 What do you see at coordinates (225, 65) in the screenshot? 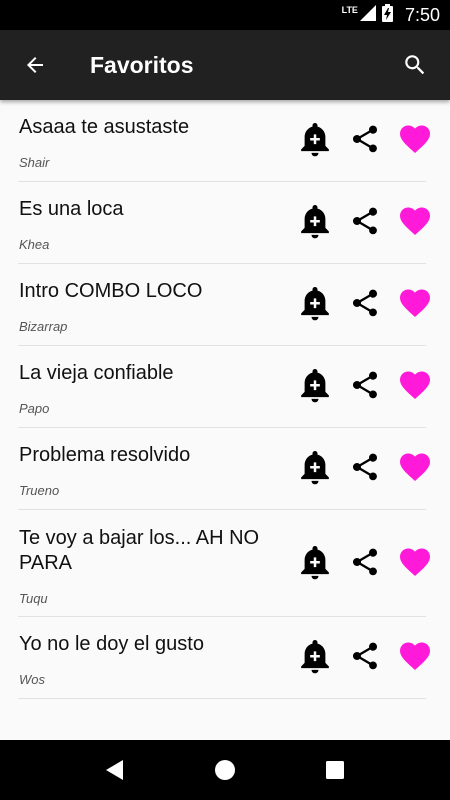
I see `app-bar: Favoritos` at bounding box center [225, 65].